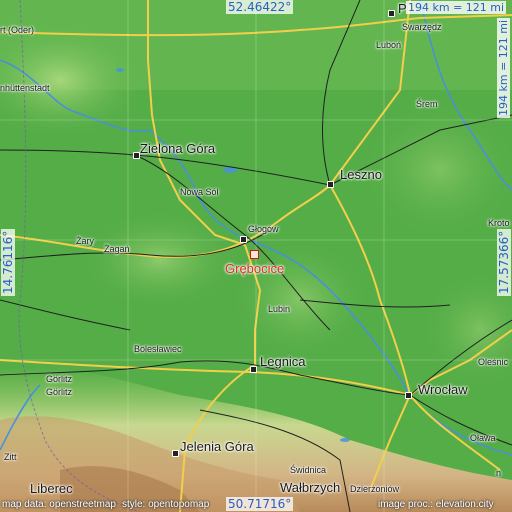 The height and width of the screenshot is (512, 512). What do you see at coordinates (199, 192) in the screenshot?
I see `place-nowa-sol: Nowa Sól` at bounding box center [199, 192].